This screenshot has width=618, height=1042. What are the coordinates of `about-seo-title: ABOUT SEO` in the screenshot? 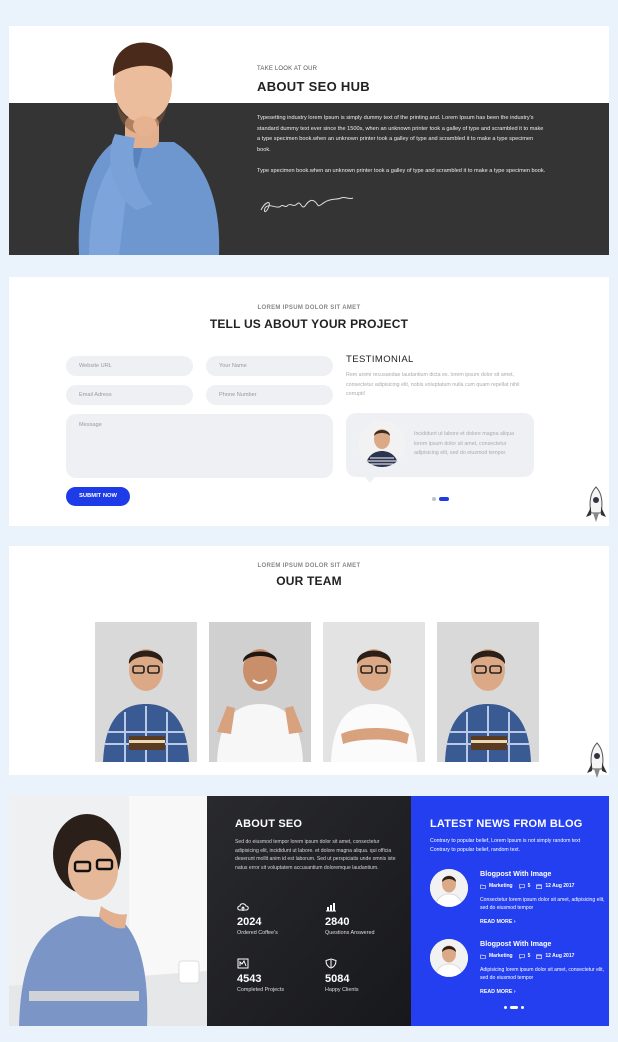 It's located at (269, 824).